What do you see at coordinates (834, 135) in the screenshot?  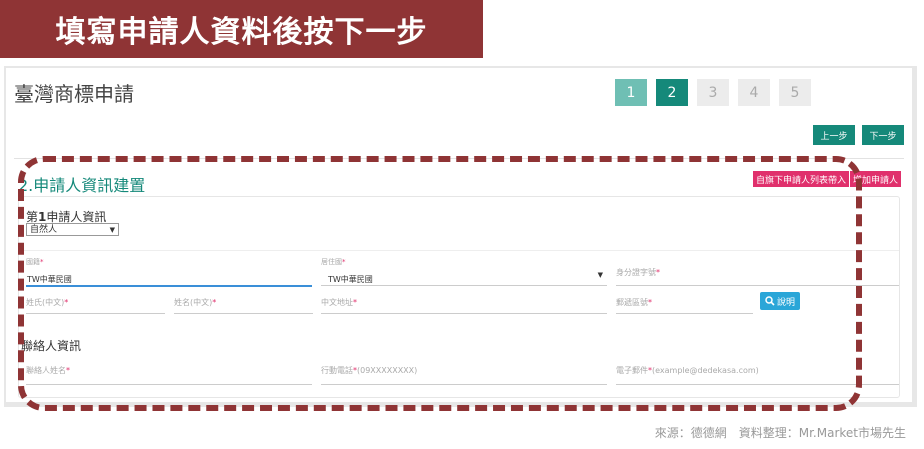 I see `prev-step-button: 上一步` at bounding box center [834, 135].